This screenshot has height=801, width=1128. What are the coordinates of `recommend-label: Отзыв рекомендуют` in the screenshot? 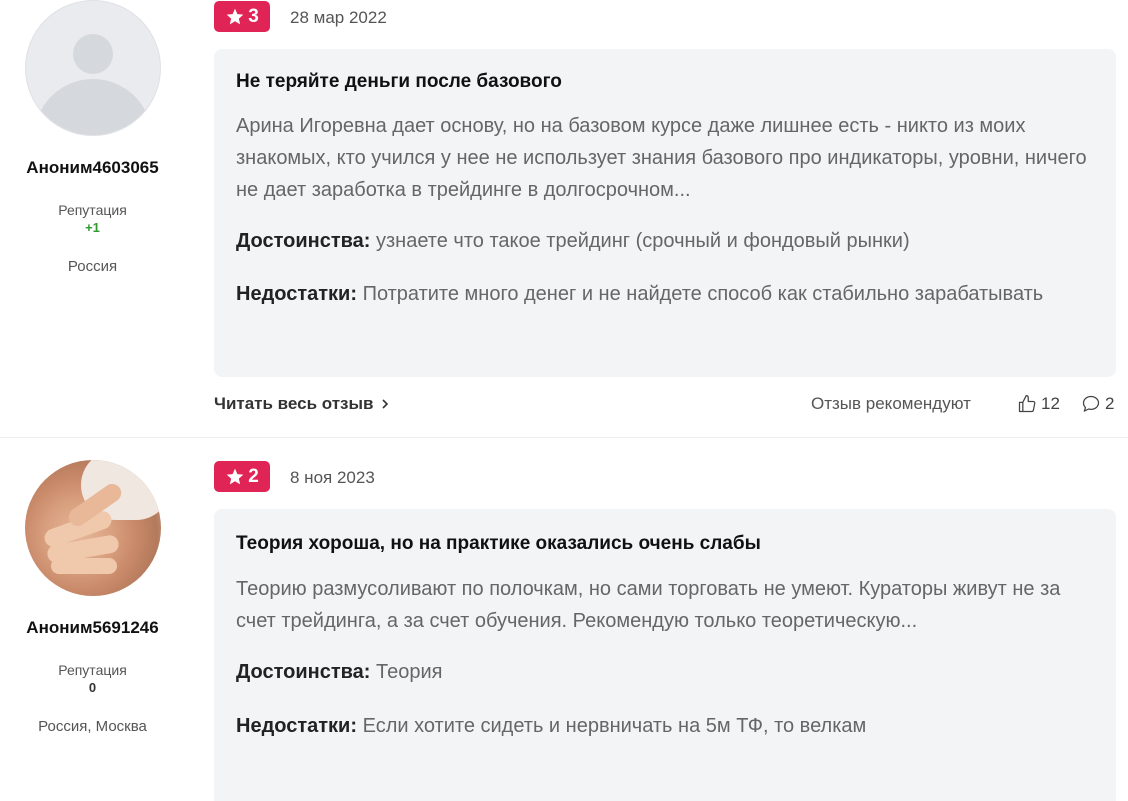 It's located at (891, 403).